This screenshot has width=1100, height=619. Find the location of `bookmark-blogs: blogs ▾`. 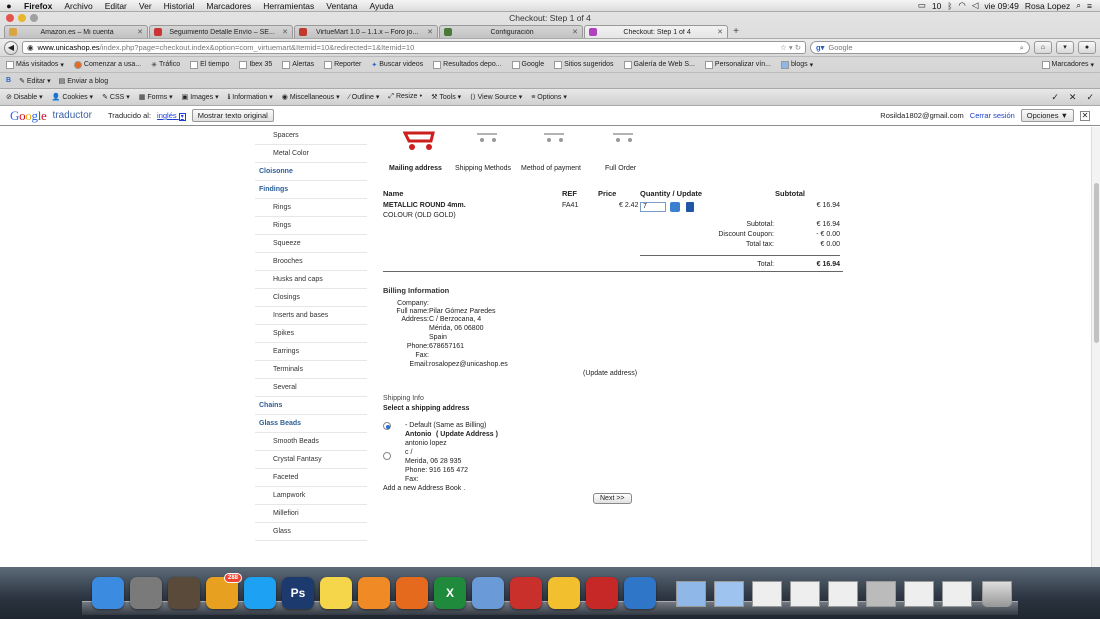

bookmark-blogs: blogs ▾ is located at coordinates (796, 64).